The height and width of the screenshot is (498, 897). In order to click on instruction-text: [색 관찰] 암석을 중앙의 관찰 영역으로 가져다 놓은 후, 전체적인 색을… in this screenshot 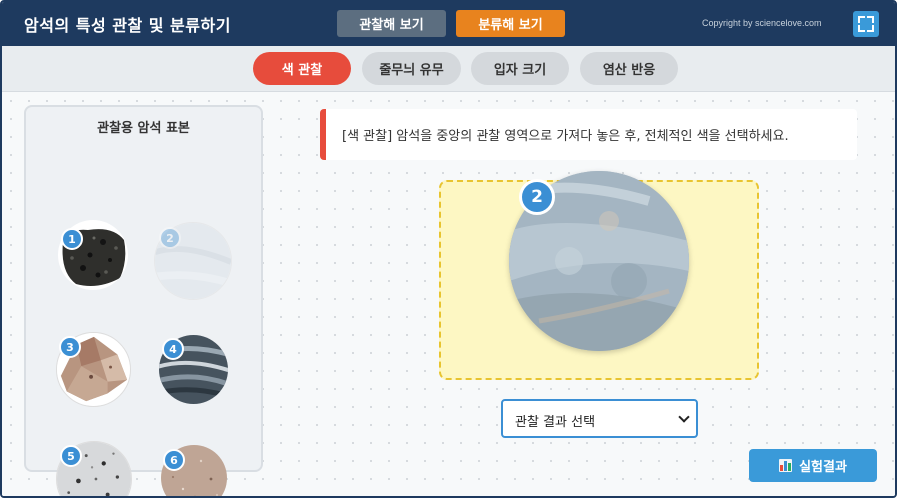, I will do `click(565, 136)`.